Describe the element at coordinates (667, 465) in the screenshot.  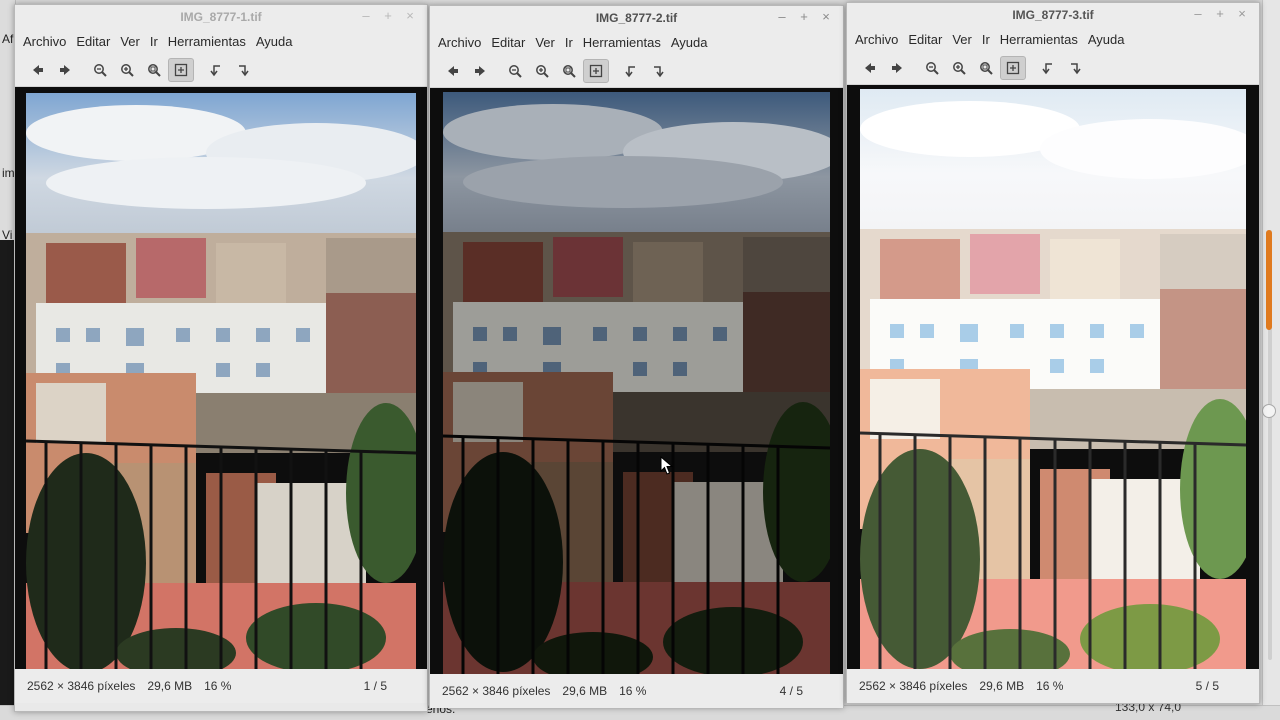
I see `mouse-cursor-icon` at that location.